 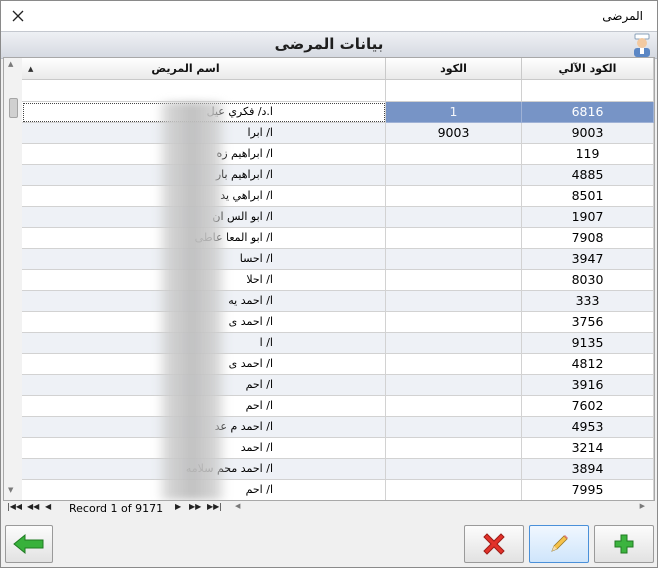 I want to click on table-row: ا/ ابراهيم بار 4885, so click(x=338, y=175).